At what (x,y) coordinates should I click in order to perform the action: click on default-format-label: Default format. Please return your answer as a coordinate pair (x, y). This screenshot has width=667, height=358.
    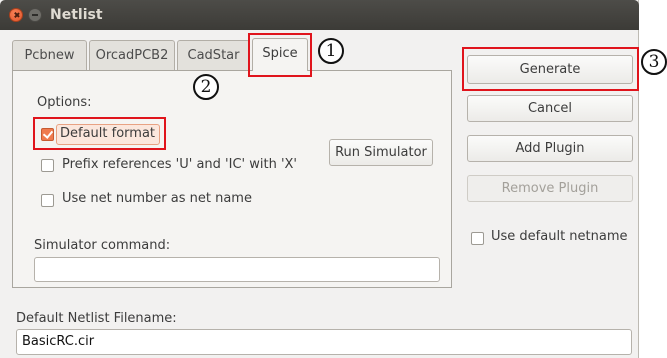
    Looking at the image, I should click on (108, 133).